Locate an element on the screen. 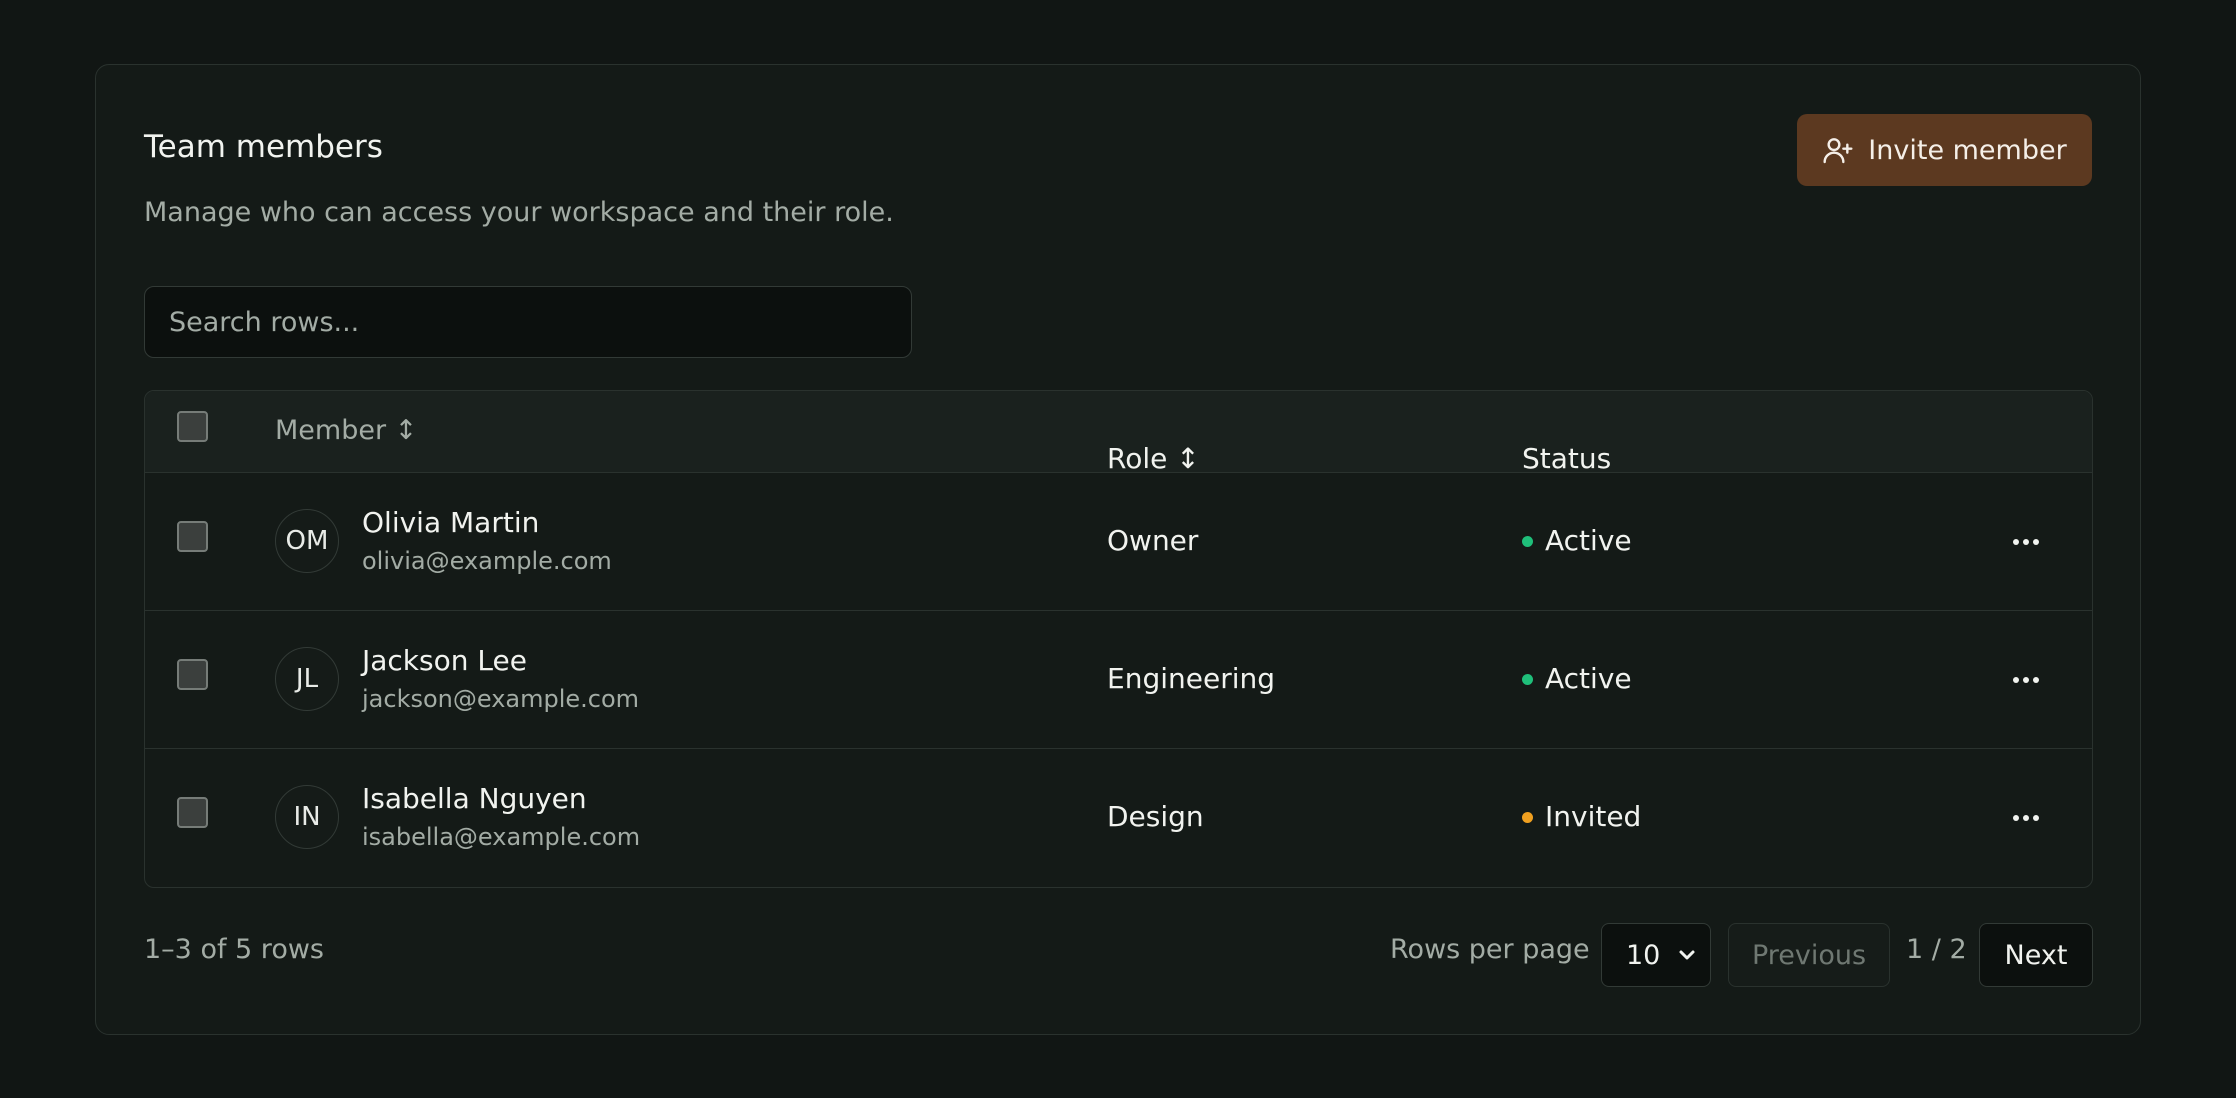 This screenshot has width=2236, height=1098. avatar: JL is located at coordinates (307, 679).